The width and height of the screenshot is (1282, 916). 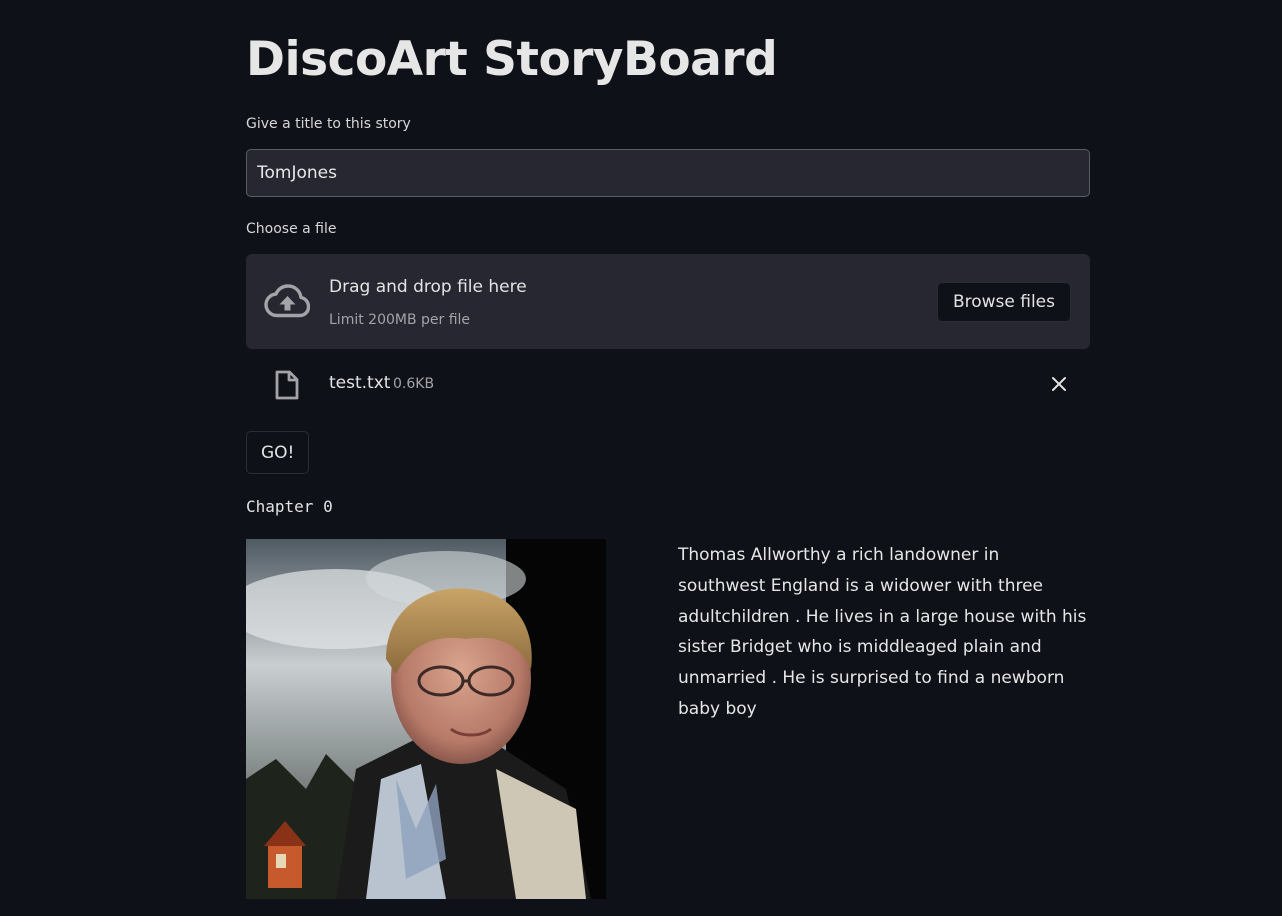 I want to click on uploaded-file-size: 0.6KB, so click(x=414, y=384).